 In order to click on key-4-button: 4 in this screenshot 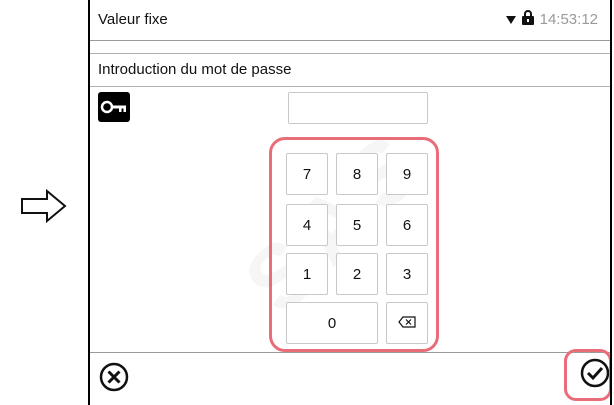, I will do `click(307, 225)`.